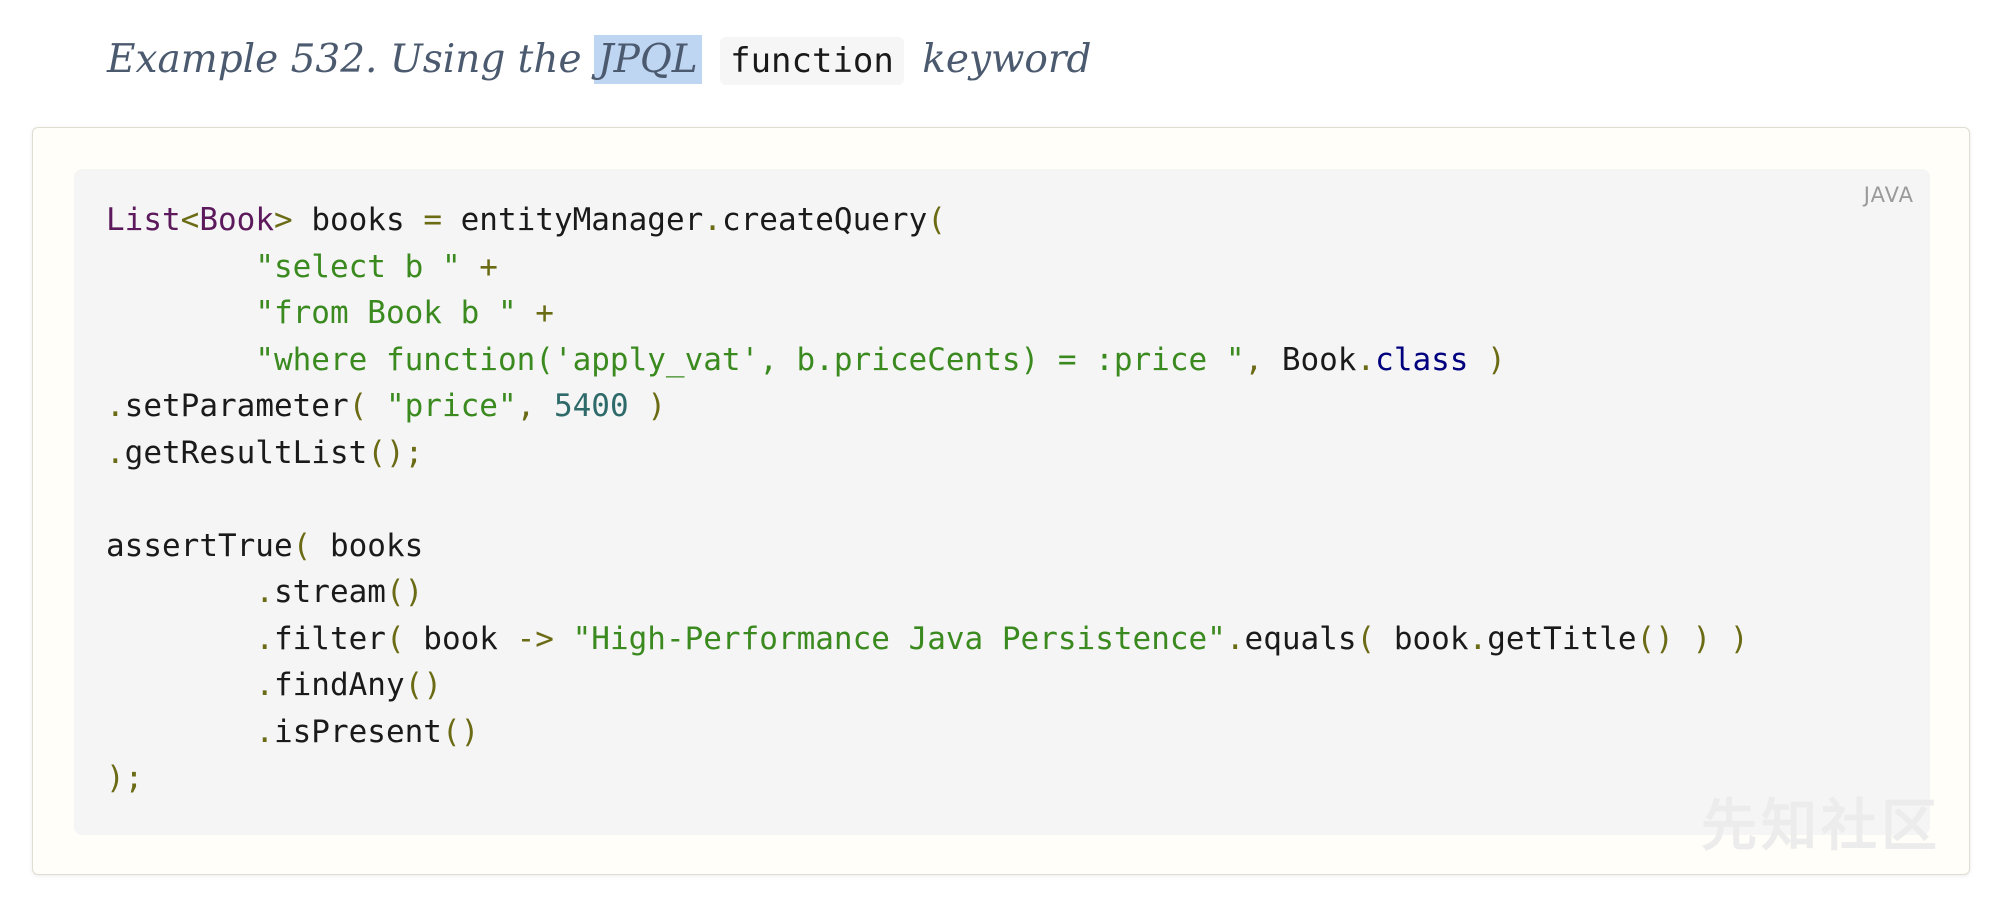 This screenshot has height=908, width=1998. I want to click on watermark: 先知社区, so click(1821, 826).